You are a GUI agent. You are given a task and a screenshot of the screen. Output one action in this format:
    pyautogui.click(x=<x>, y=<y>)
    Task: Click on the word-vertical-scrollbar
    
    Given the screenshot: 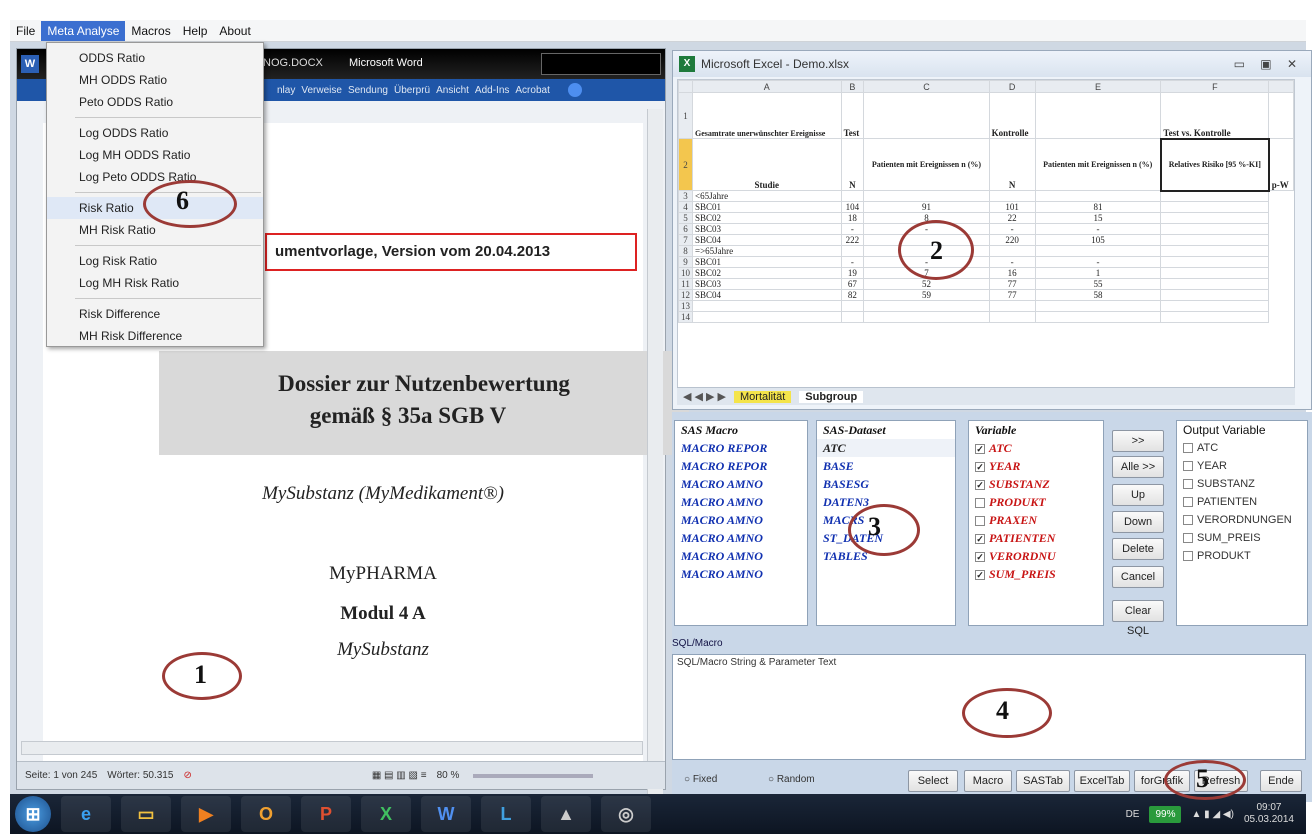 What is the action you would take?
    pyautogui.click(x=655, y=454)
    